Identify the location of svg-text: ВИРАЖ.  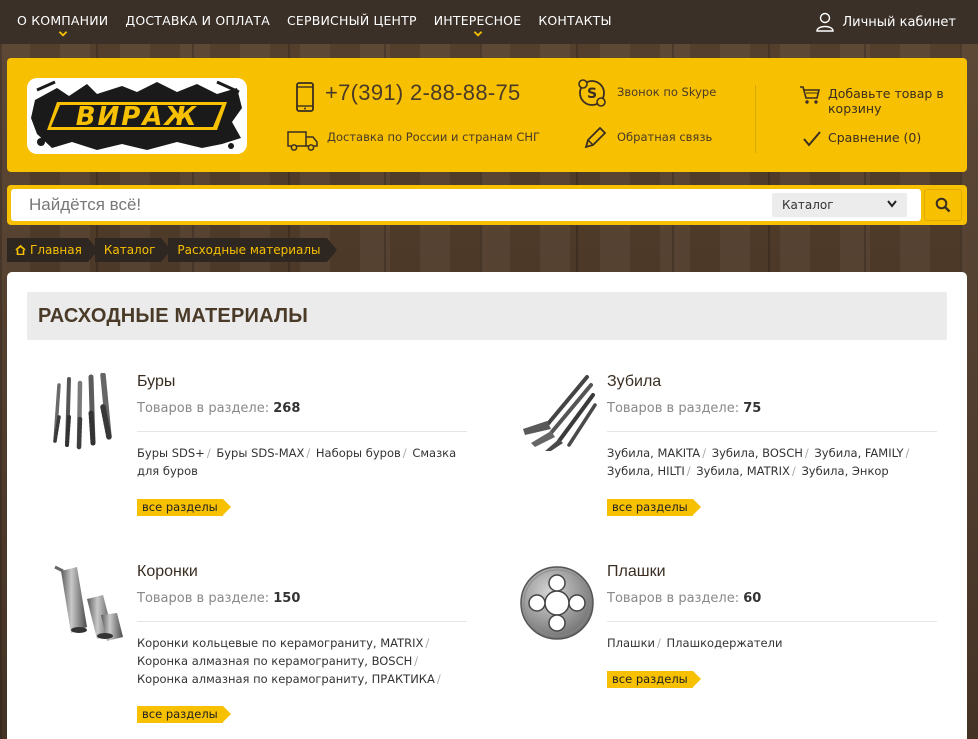
(137, 117).